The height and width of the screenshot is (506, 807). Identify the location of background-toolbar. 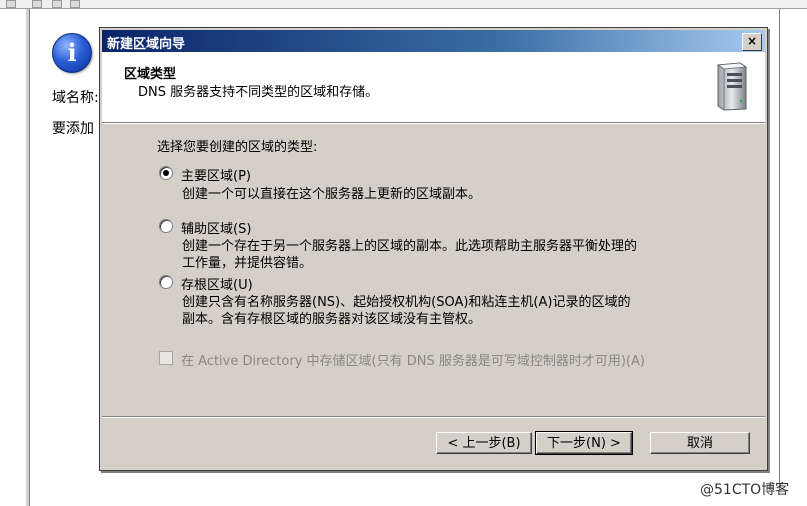
(403, 4).